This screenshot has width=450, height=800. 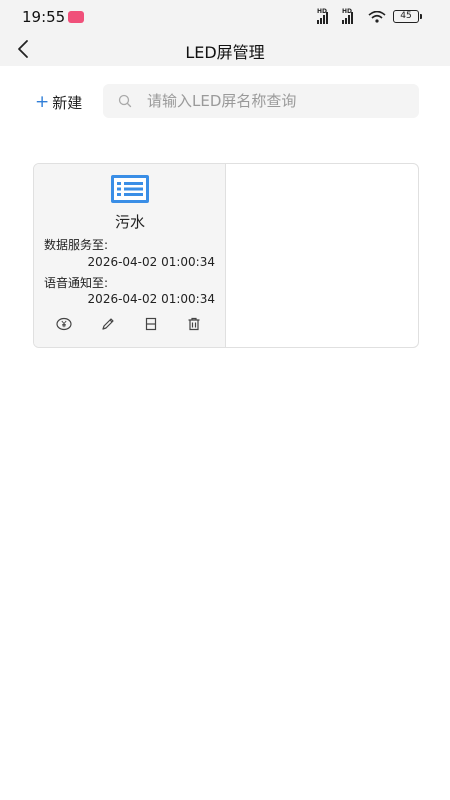 What do you see at coordinates (277, 101) in the screenshot?
I see `search-input` at bounding box center [277, 101].